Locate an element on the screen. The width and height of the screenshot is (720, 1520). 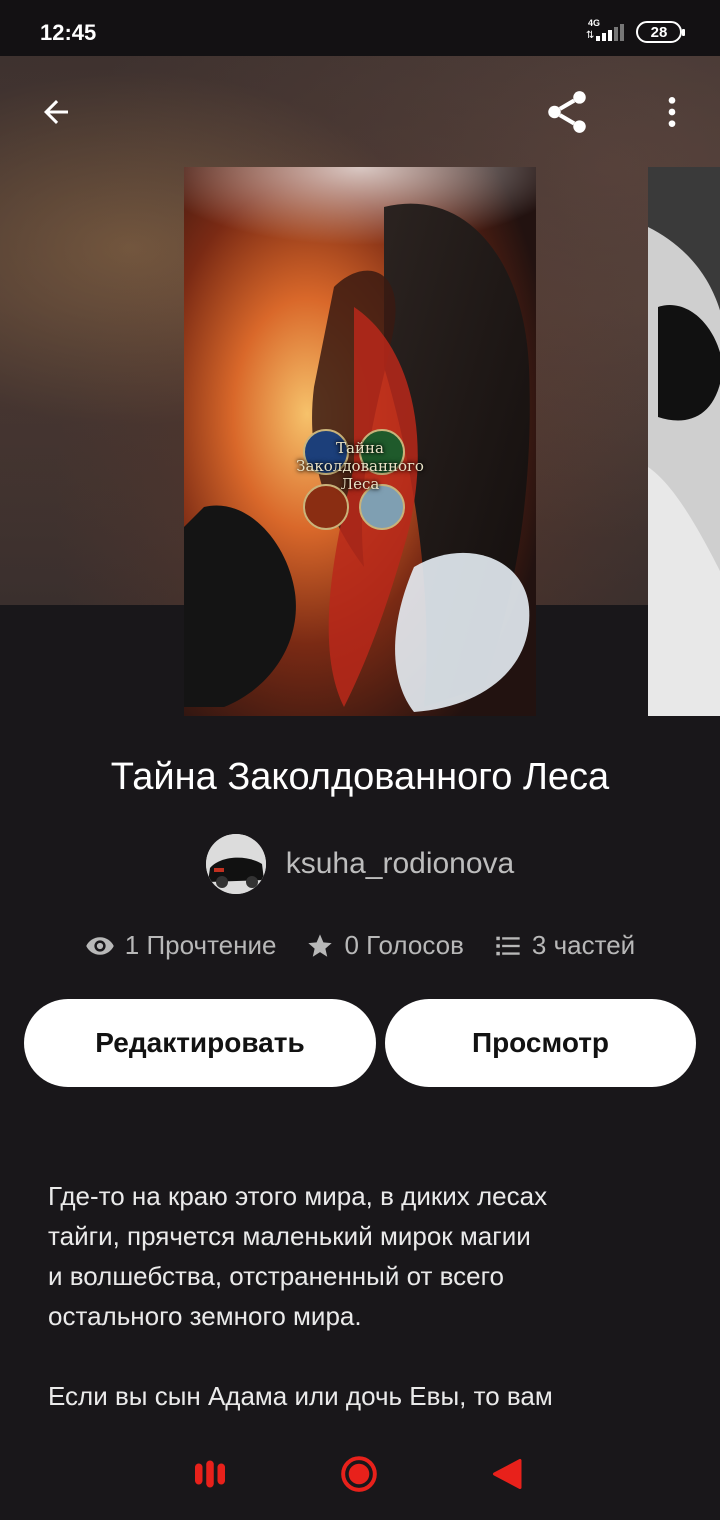
share-button is located at coordinates (567, 112).